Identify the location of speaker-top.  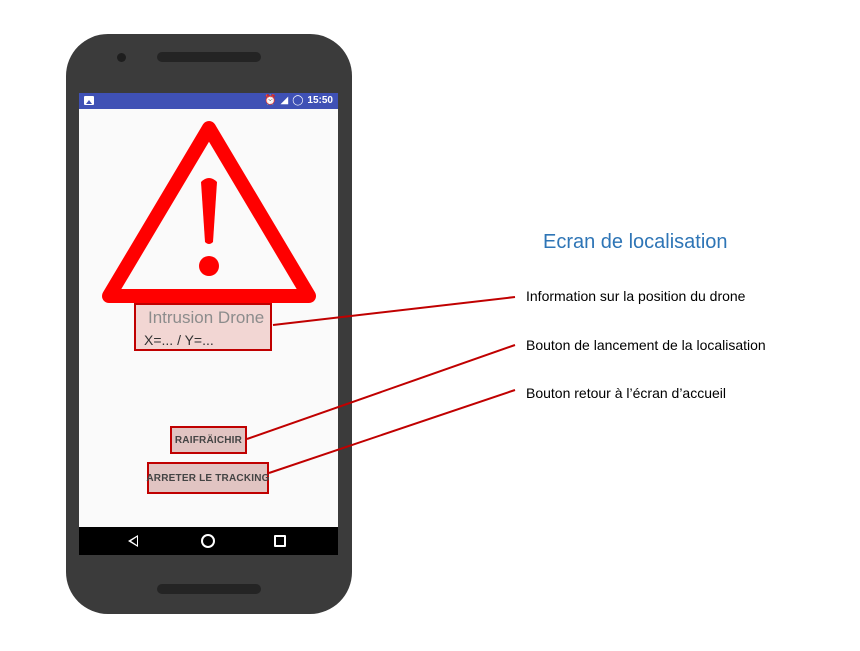
(209, 57).